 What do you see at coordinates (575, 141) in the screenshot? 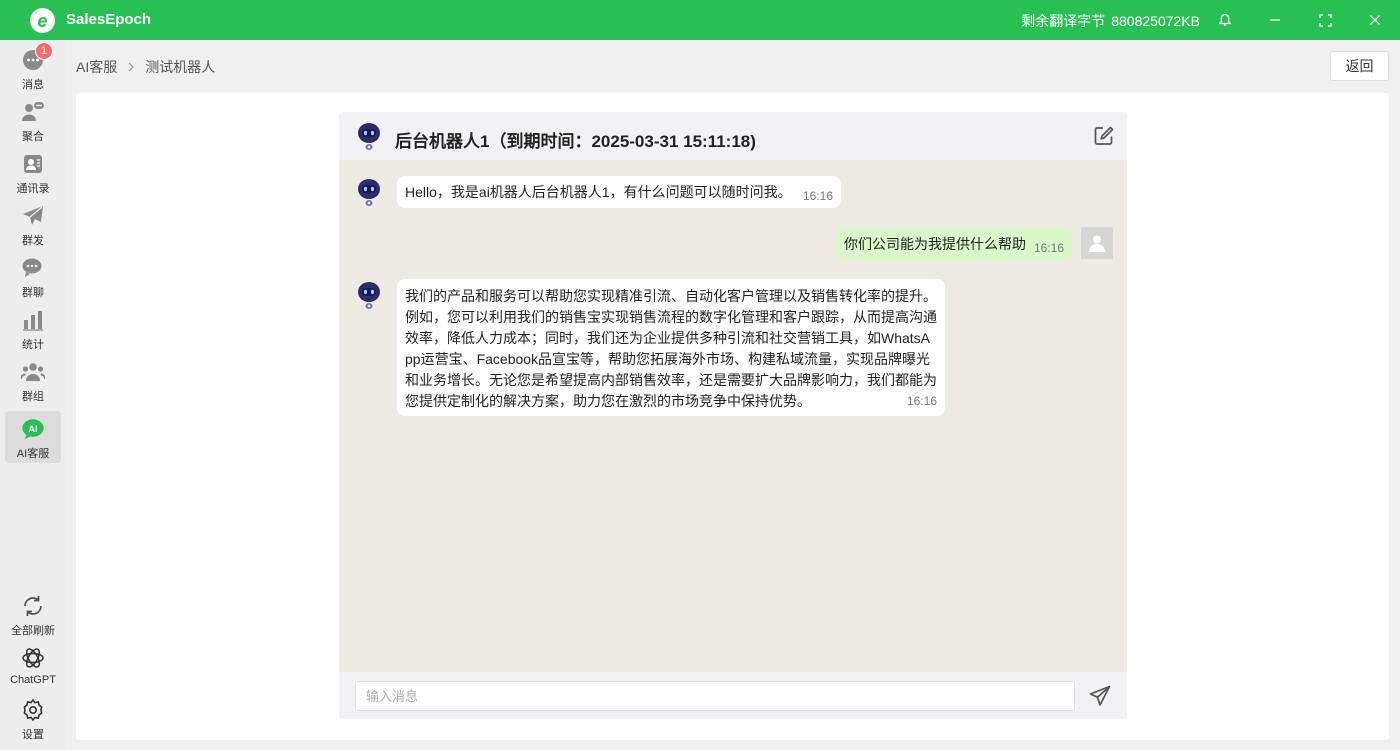
I see `chat-title: 后台机器人1（到期时间：2025-03-31 15:11:18)` at bounding box center [575, 141].